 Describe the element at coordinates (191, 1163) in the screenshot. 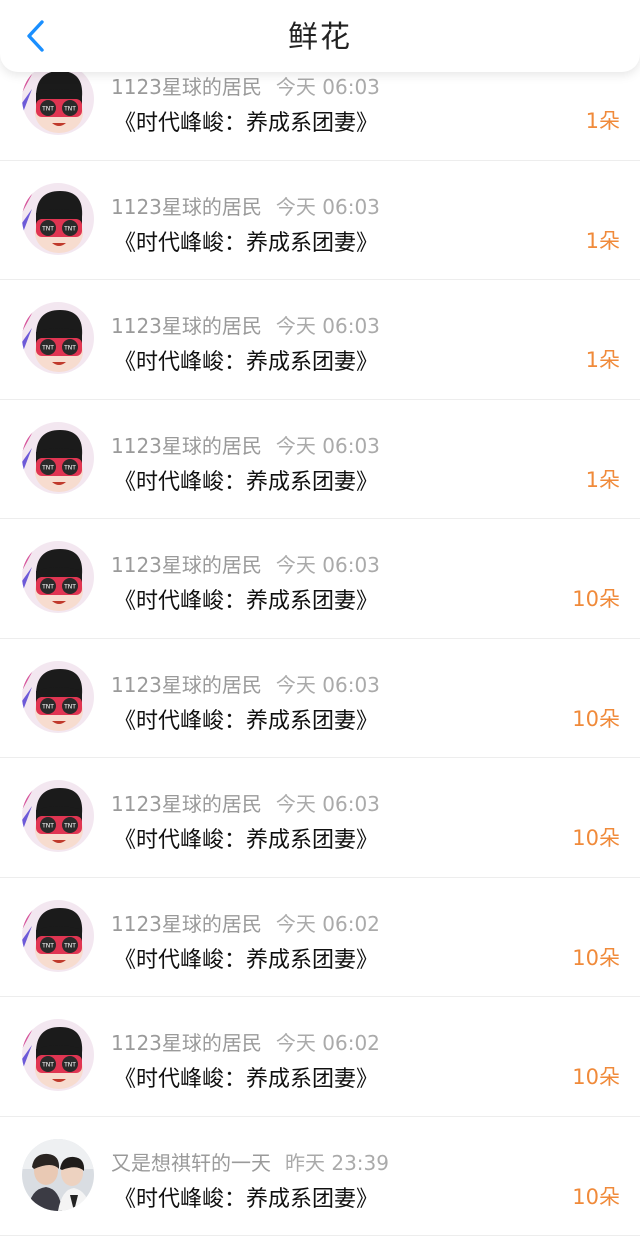

I see `user-name: 又是想祺轩的一天` at that location.